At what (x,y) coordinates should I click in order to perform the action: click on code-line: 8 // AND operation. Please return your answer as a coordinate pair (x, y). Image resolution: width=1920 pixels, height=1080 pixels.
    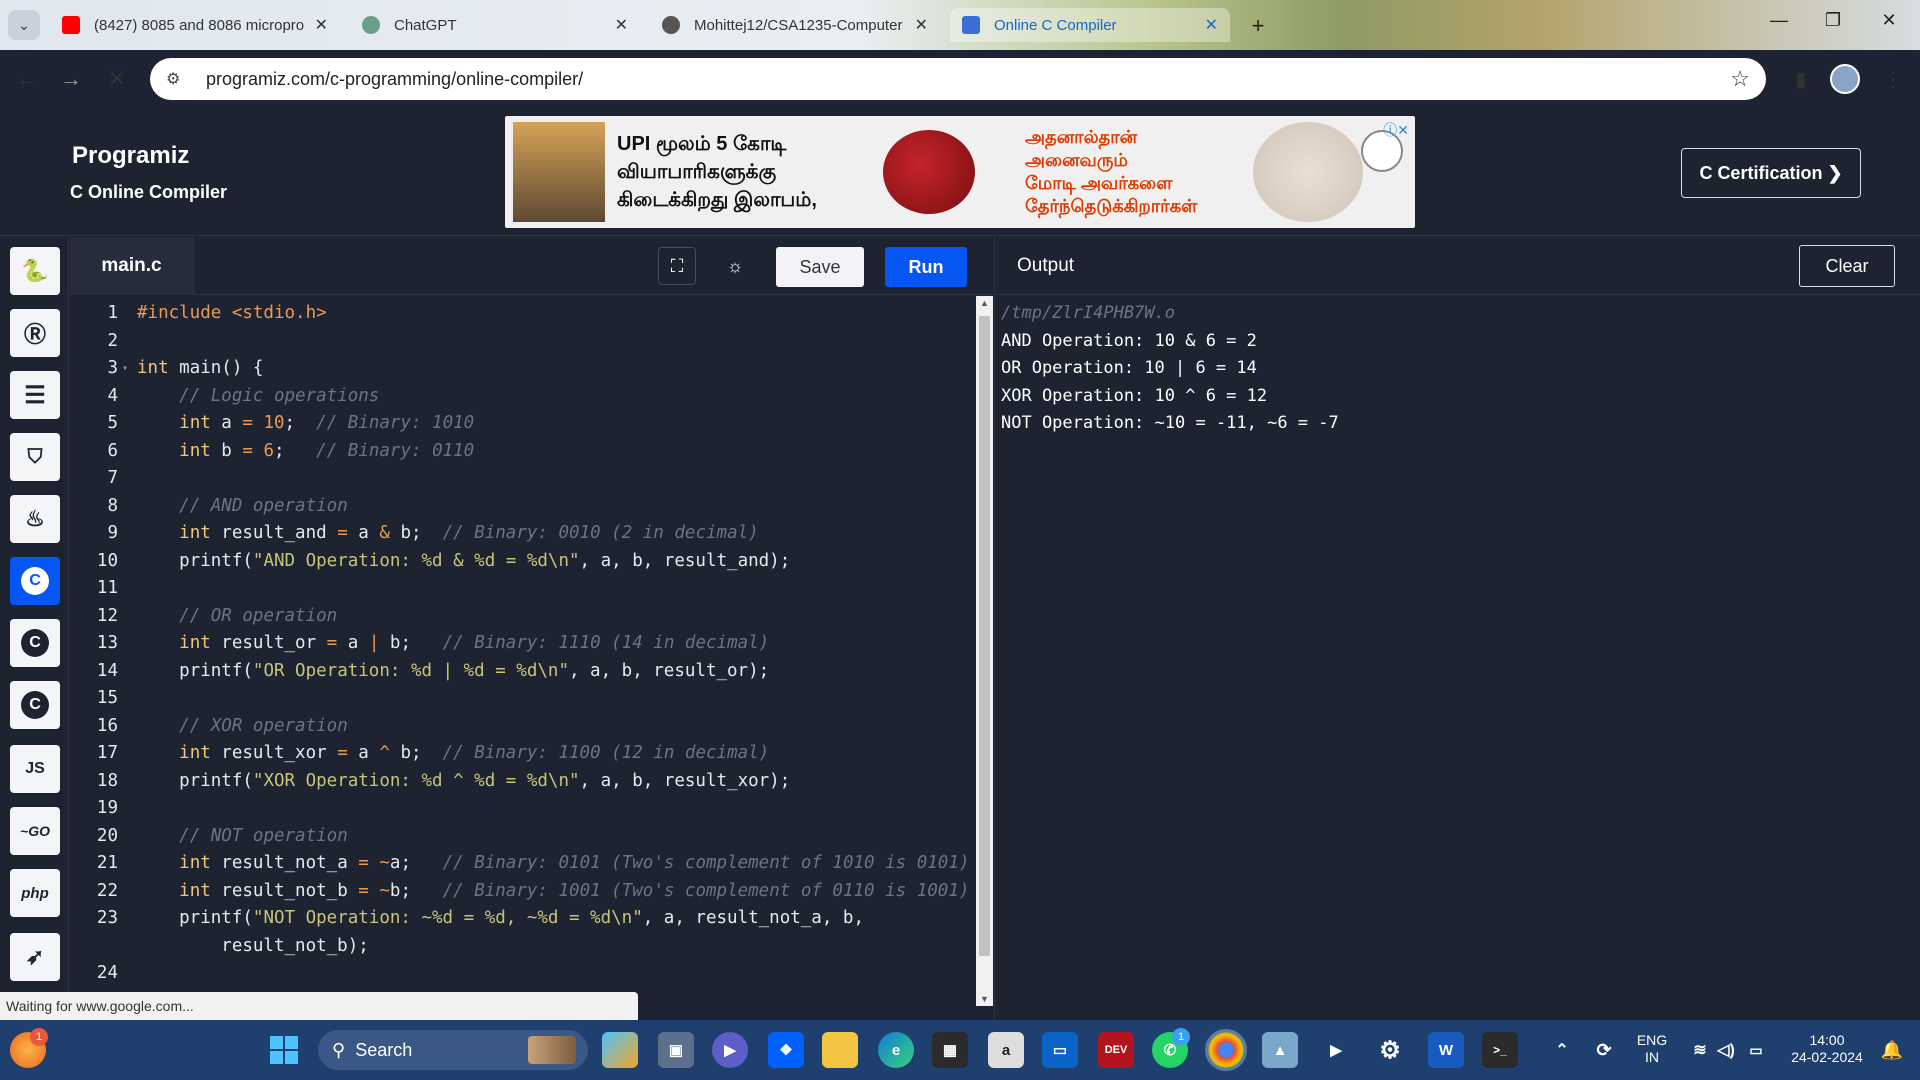
    Looking at the image, I should click on (523, 507).